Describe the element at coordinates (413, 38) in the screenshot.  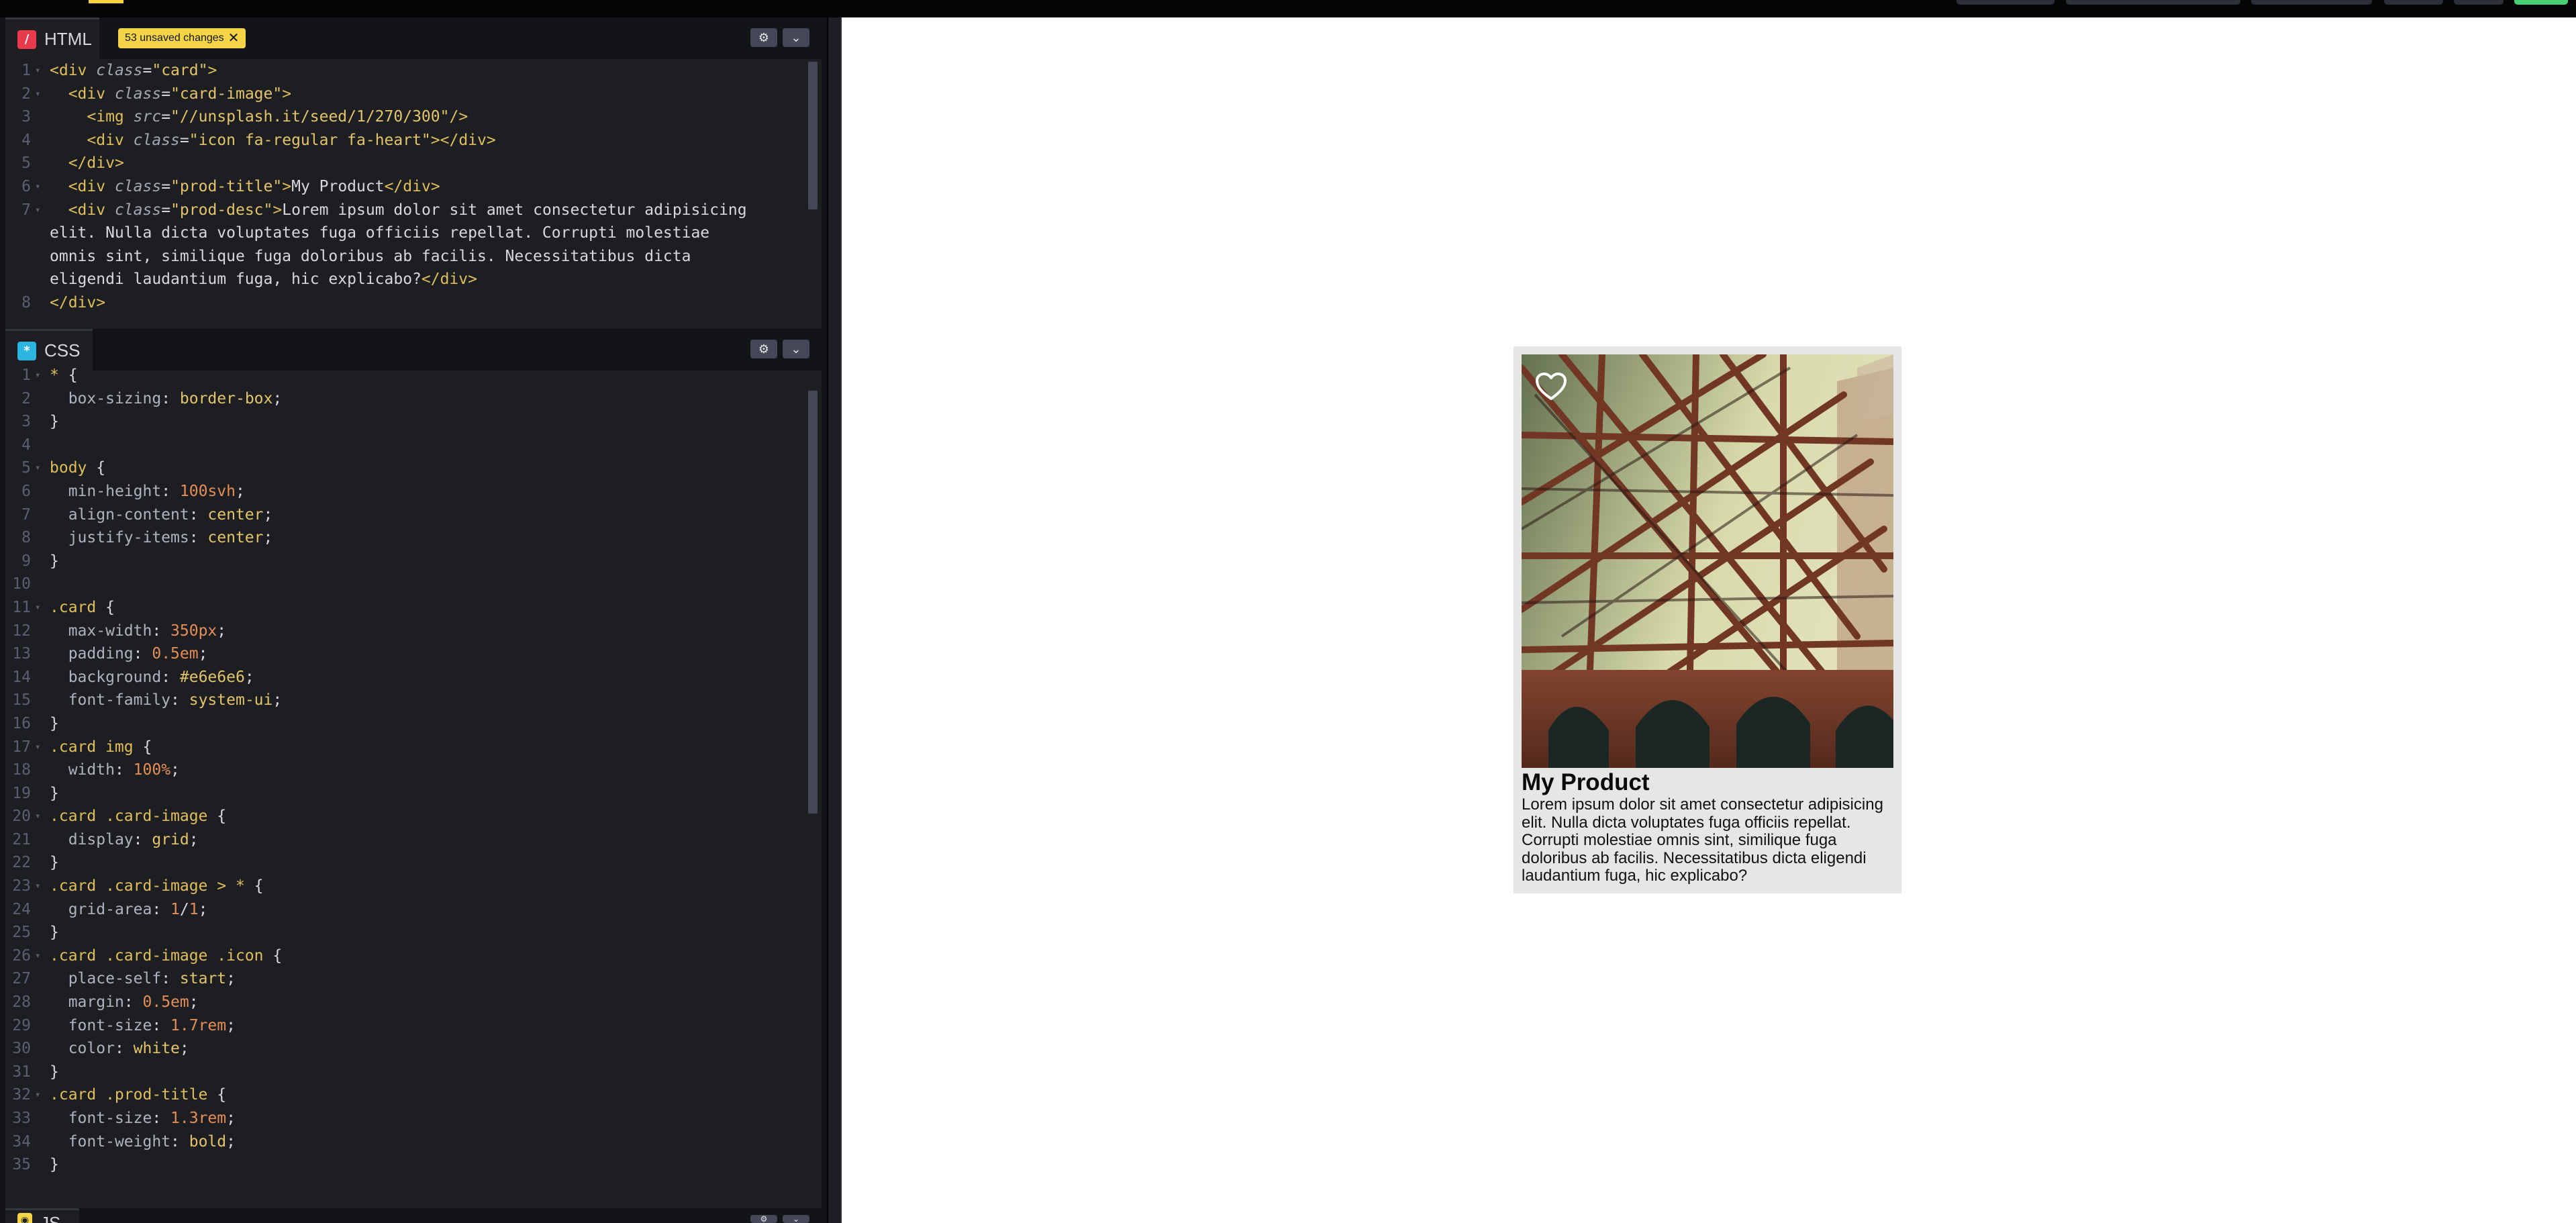
I see `html-pane-header: / HTML 53 unsaved changes ✕ ⚙ ⌄` at that location.